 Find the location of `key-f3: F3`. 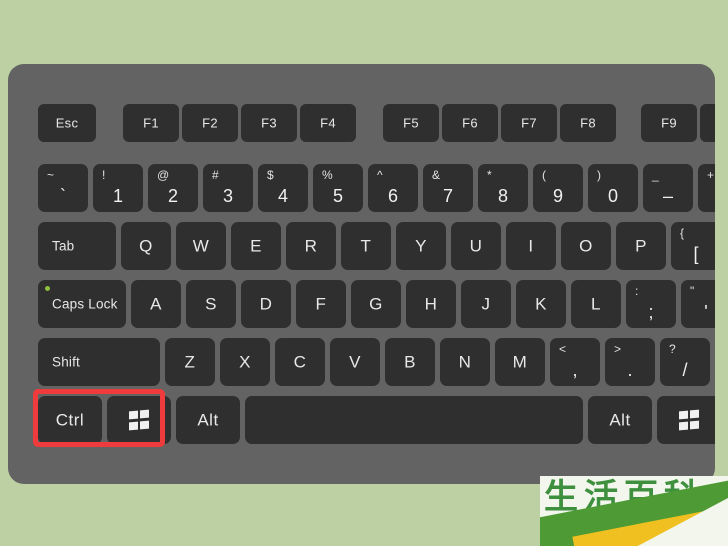

key-f3: F3 is located at coordinates (269, 123).